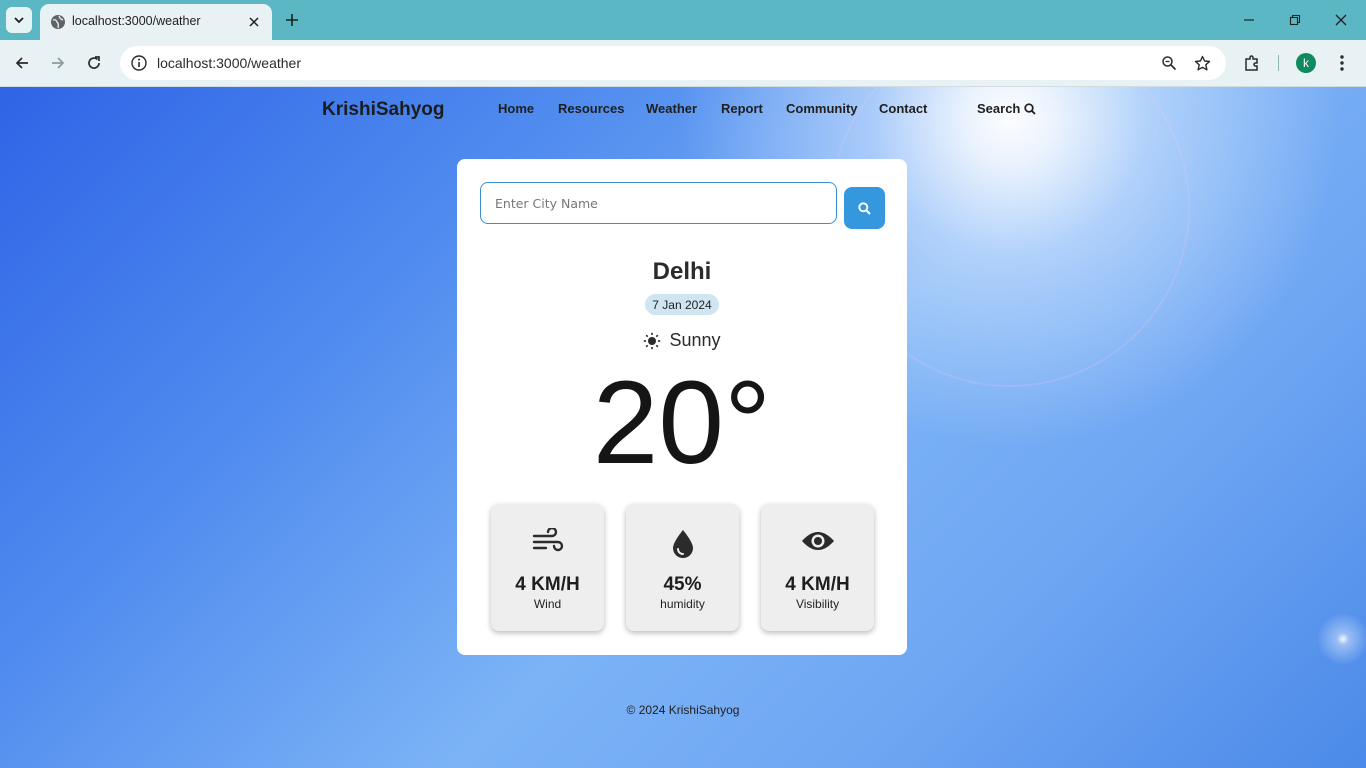 The image size is (1366, 768). I want to click on close-window-button, so click(1341, 20).